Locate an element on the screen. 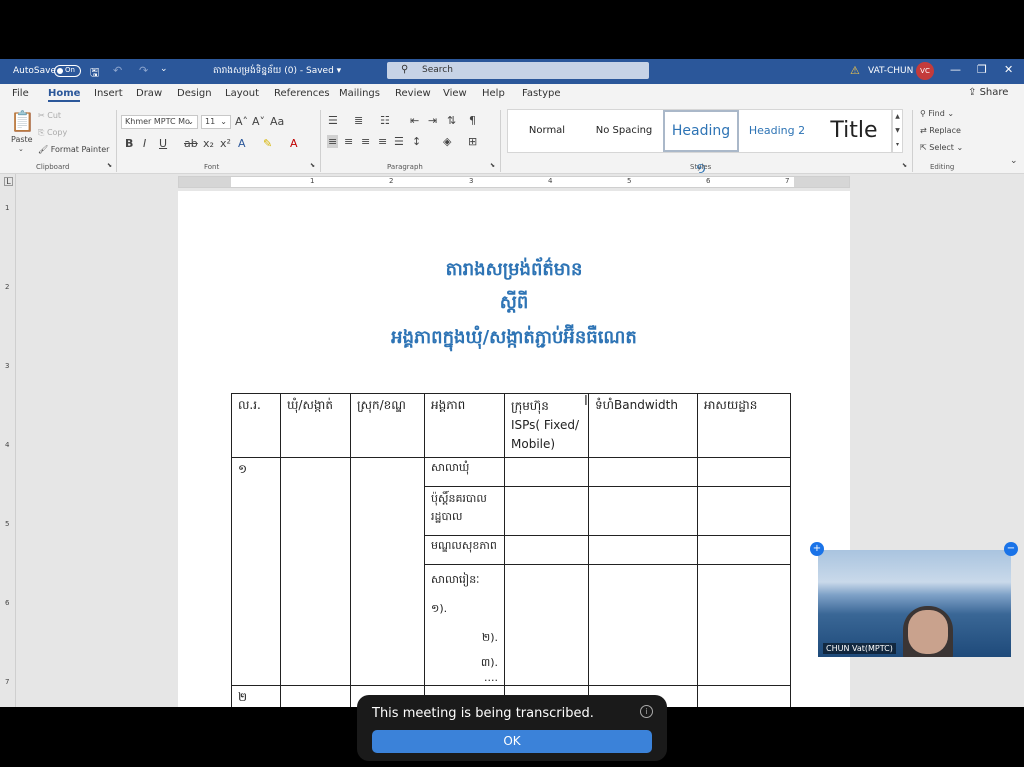 The image size is (1024, 767). restore-icon: ❐ is located at coordinates (982, 69).